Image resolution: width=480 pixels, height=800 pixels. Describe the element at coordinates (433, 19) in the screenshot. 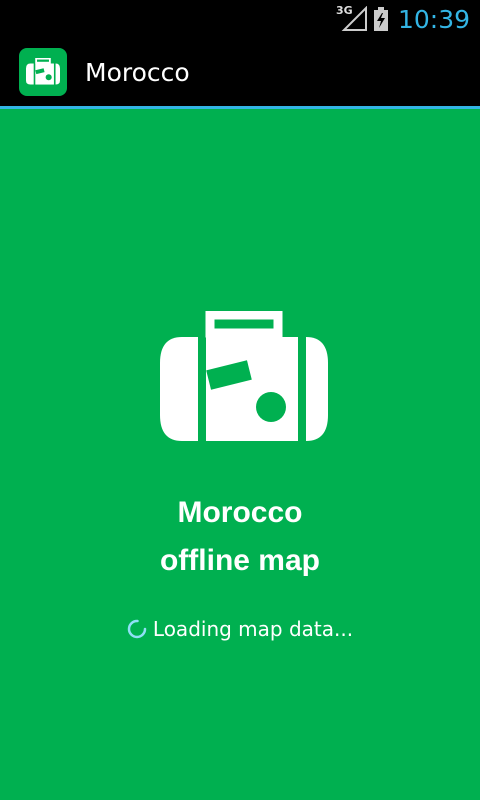

I see `status-clock: 10:39` at that location.